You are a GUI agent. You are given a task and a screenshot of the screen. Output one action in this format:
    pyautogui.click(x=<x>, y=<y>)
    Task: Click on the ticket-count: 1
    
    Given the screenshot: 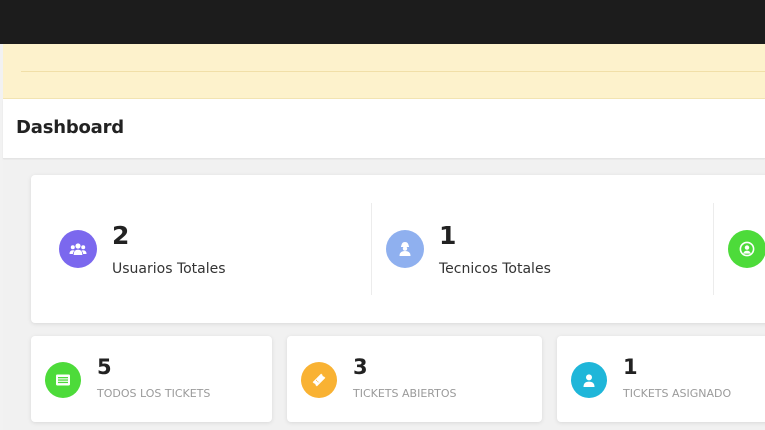 What is the action you would take?
    pyautogui.click(x=630, y=367)
    